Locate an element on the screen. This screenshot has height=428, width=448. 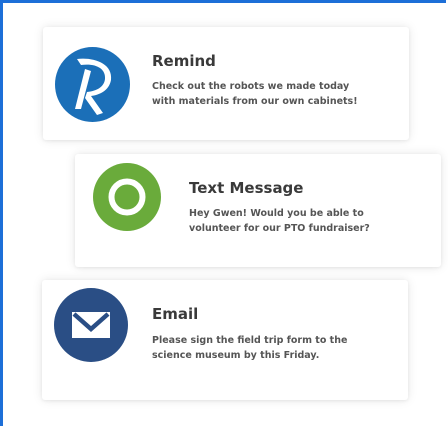
text-message-line-2: volunteer for our PTO fundraiser? is located at coordinates (279, 228).